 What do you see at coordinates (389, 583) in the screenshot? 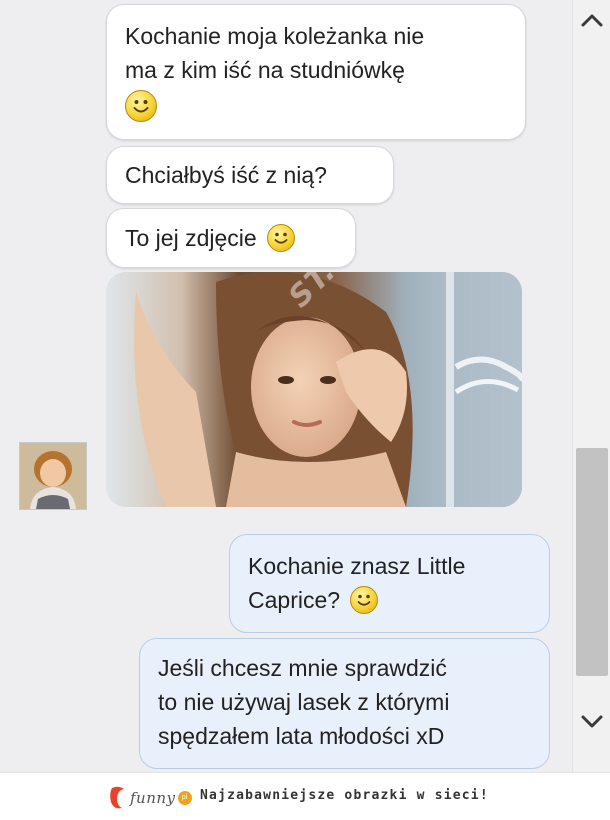
I see `message-bubble-outgoing: Kochanie znasz Little Caprice?` at bounding box center [389, 583].